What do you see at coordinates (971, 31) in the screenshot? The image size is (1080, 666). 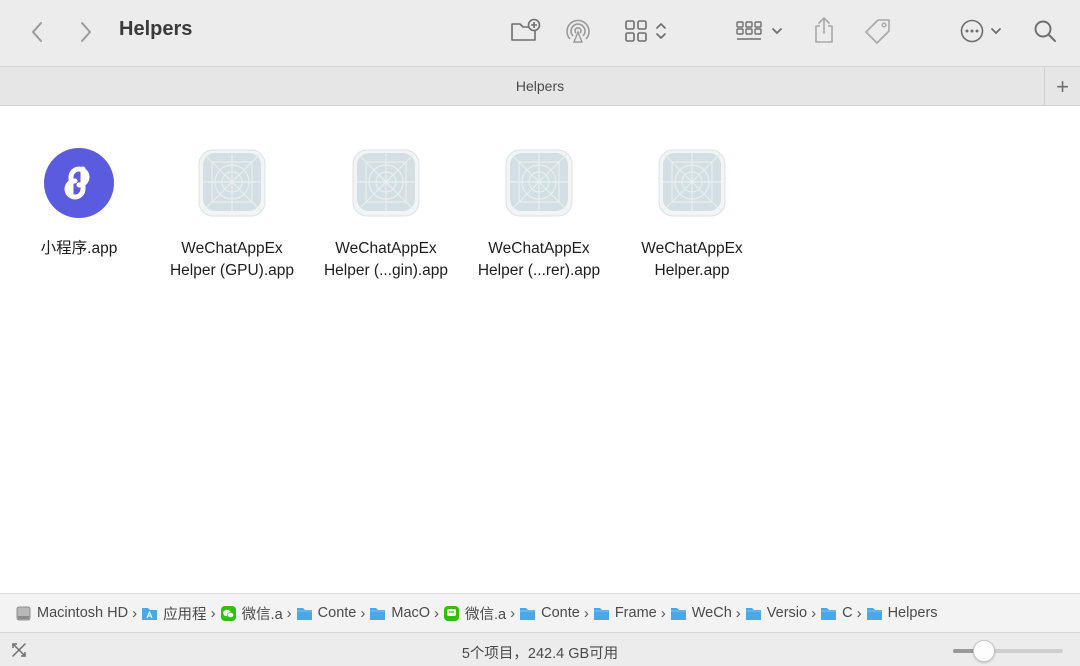 I see `ellipsis-circle-icon` at bounding box center [971, 31].